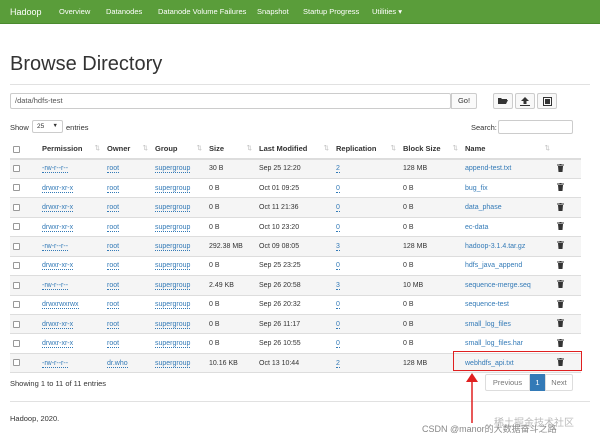 The image size is (600, 444). What do you see at coordinates (331, 12) in the screenshot?
I see `nav-startup-progress: Startup Progress` at bounding box center [331, 12].